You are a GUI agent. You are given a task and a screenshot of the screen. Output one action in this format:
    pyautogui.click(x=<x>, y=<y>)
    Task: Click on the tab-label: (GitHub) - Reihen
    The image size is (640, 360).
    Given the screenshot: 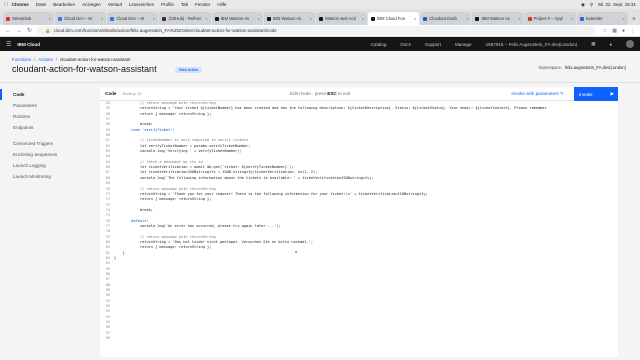 What is the action you would take?
    pyautogui.click(x=185, y=18)
    